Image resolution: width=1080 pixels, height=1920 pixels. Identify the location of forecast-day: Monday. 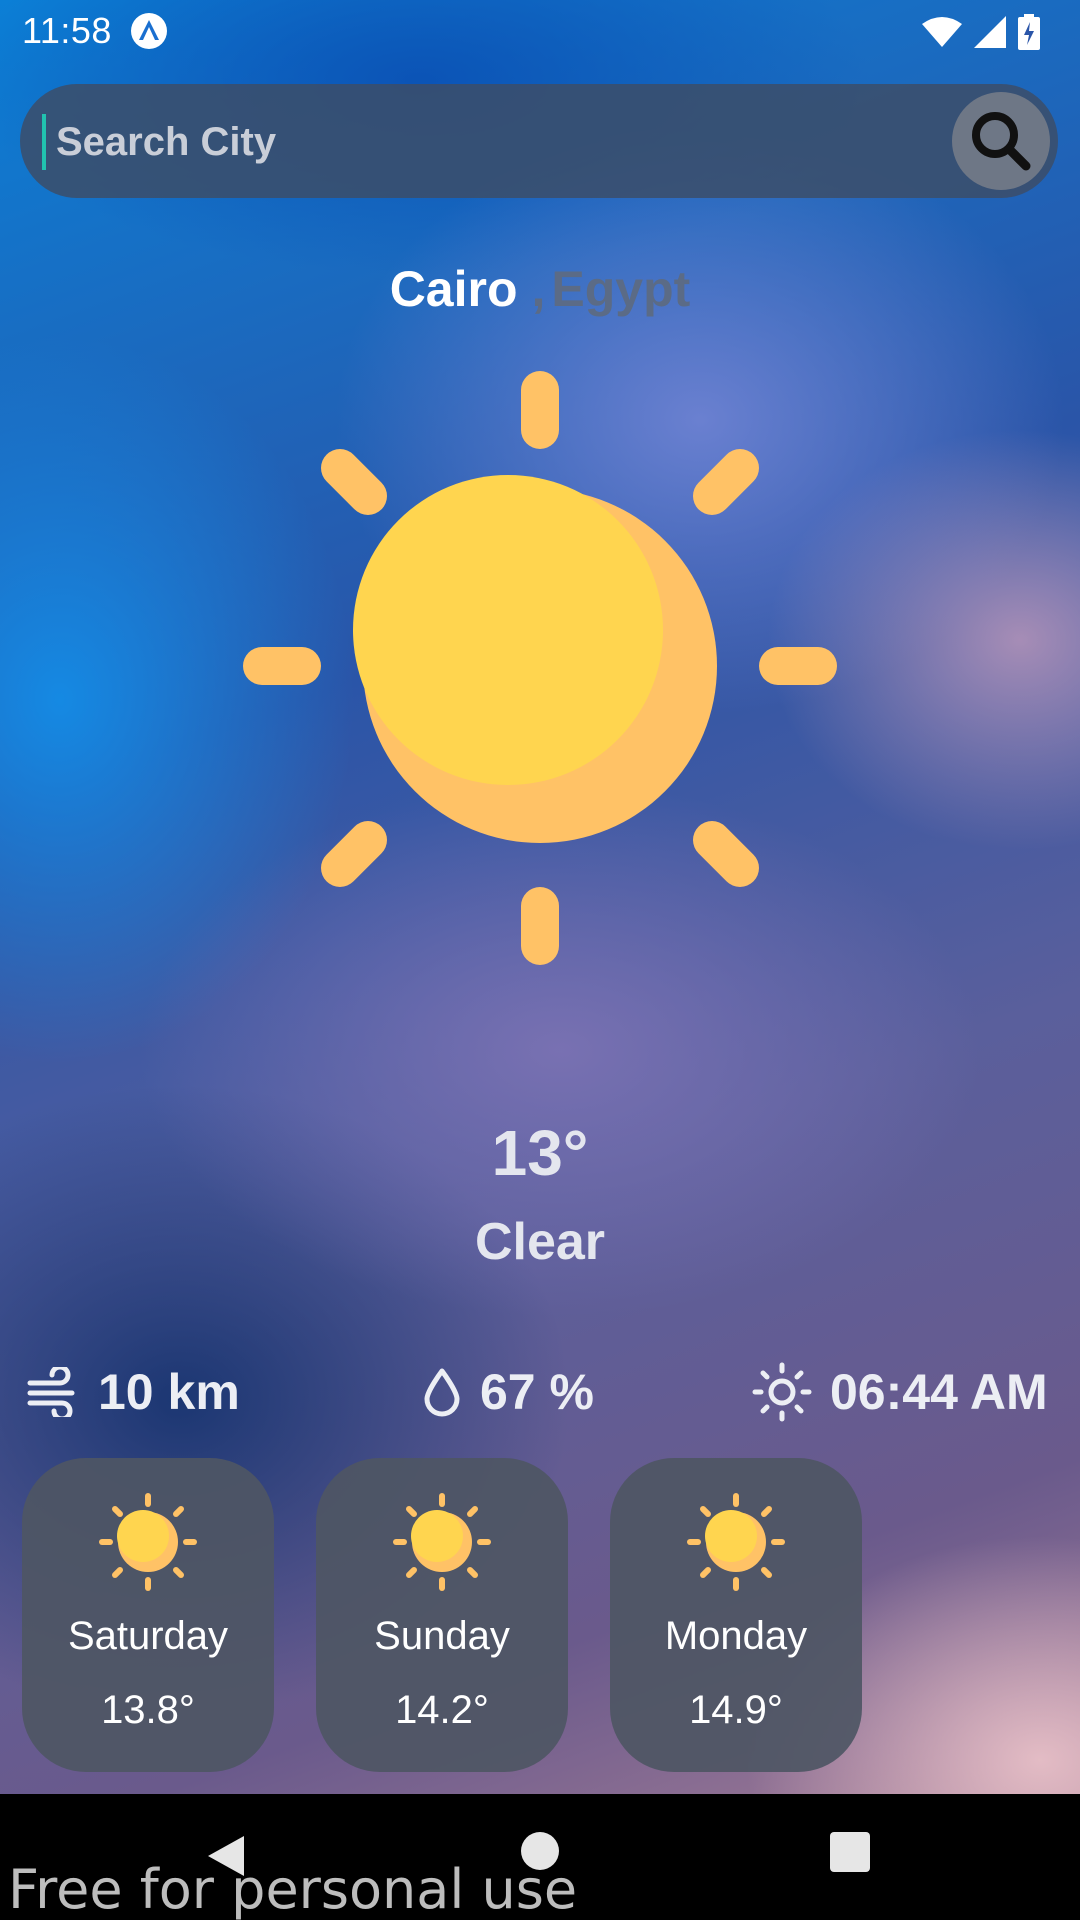
(736, 1636).